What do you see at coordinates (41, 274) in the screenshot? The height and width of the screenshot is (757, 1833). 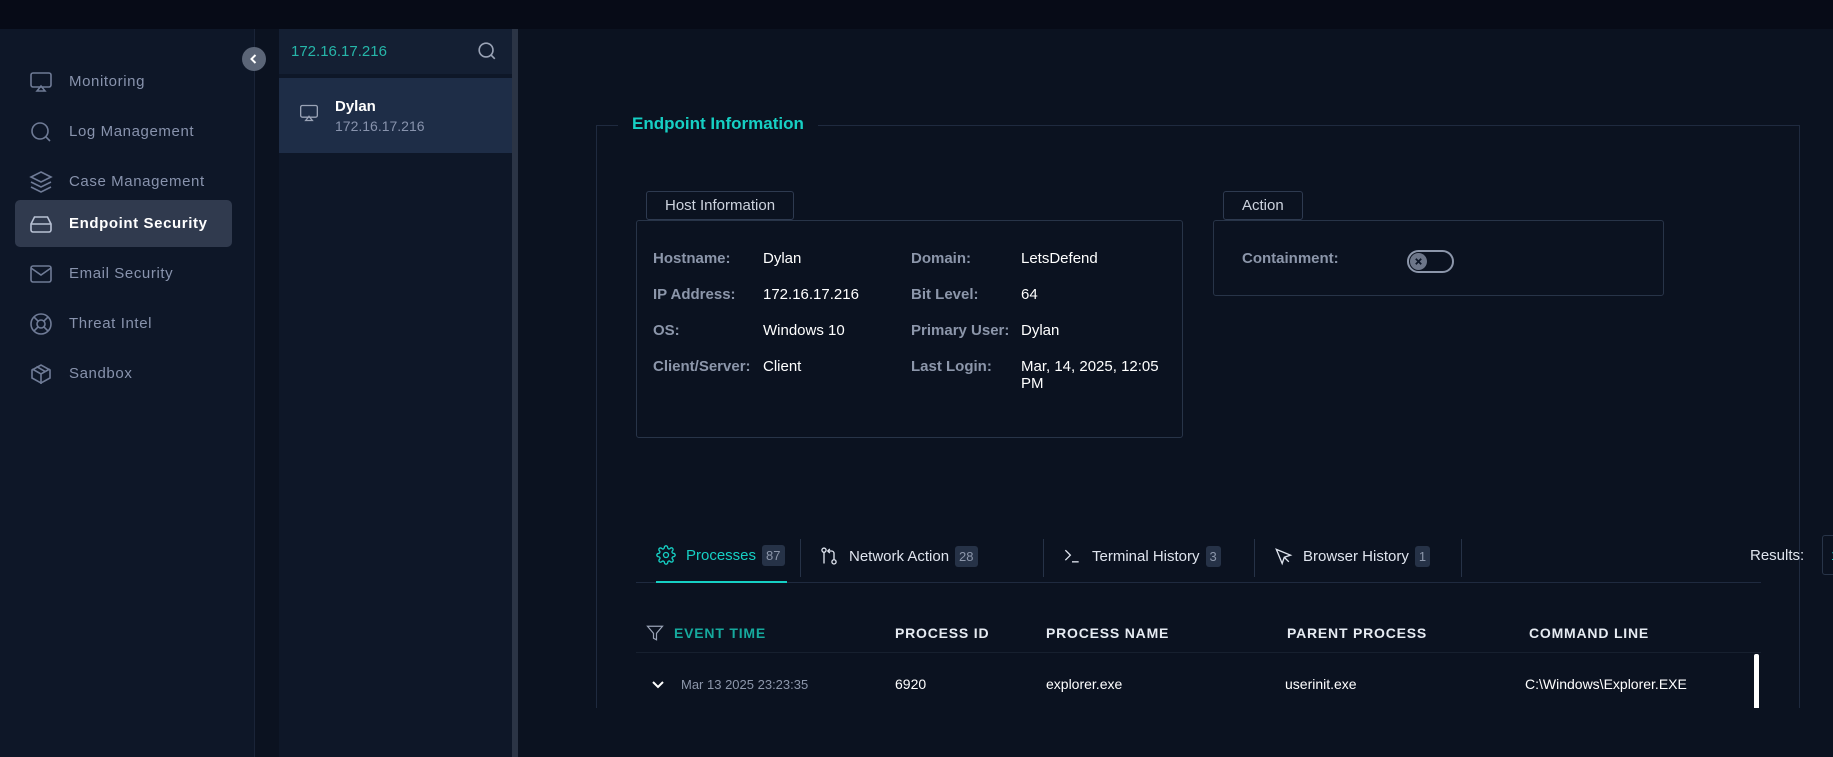 I see `mail-icon` at bounding box center [41, 274].